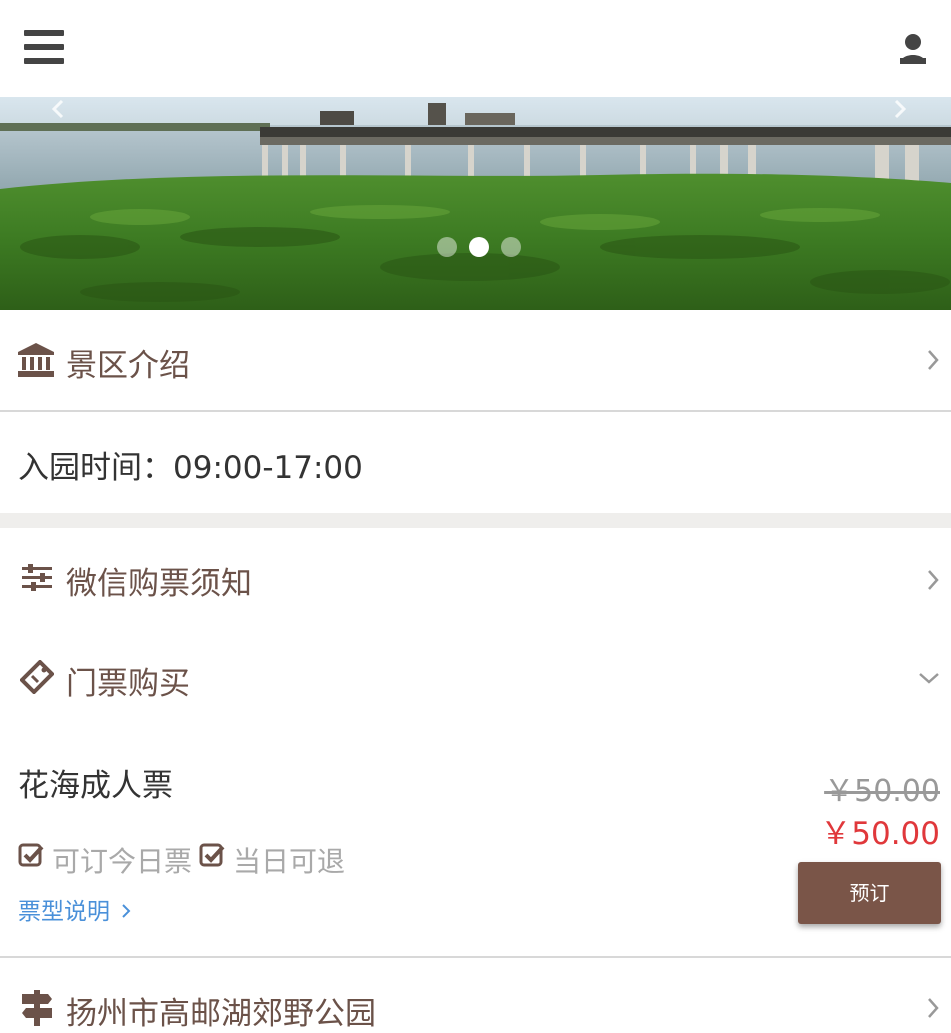  I want to click on current-price: ￥50.00, so click(880, 834).